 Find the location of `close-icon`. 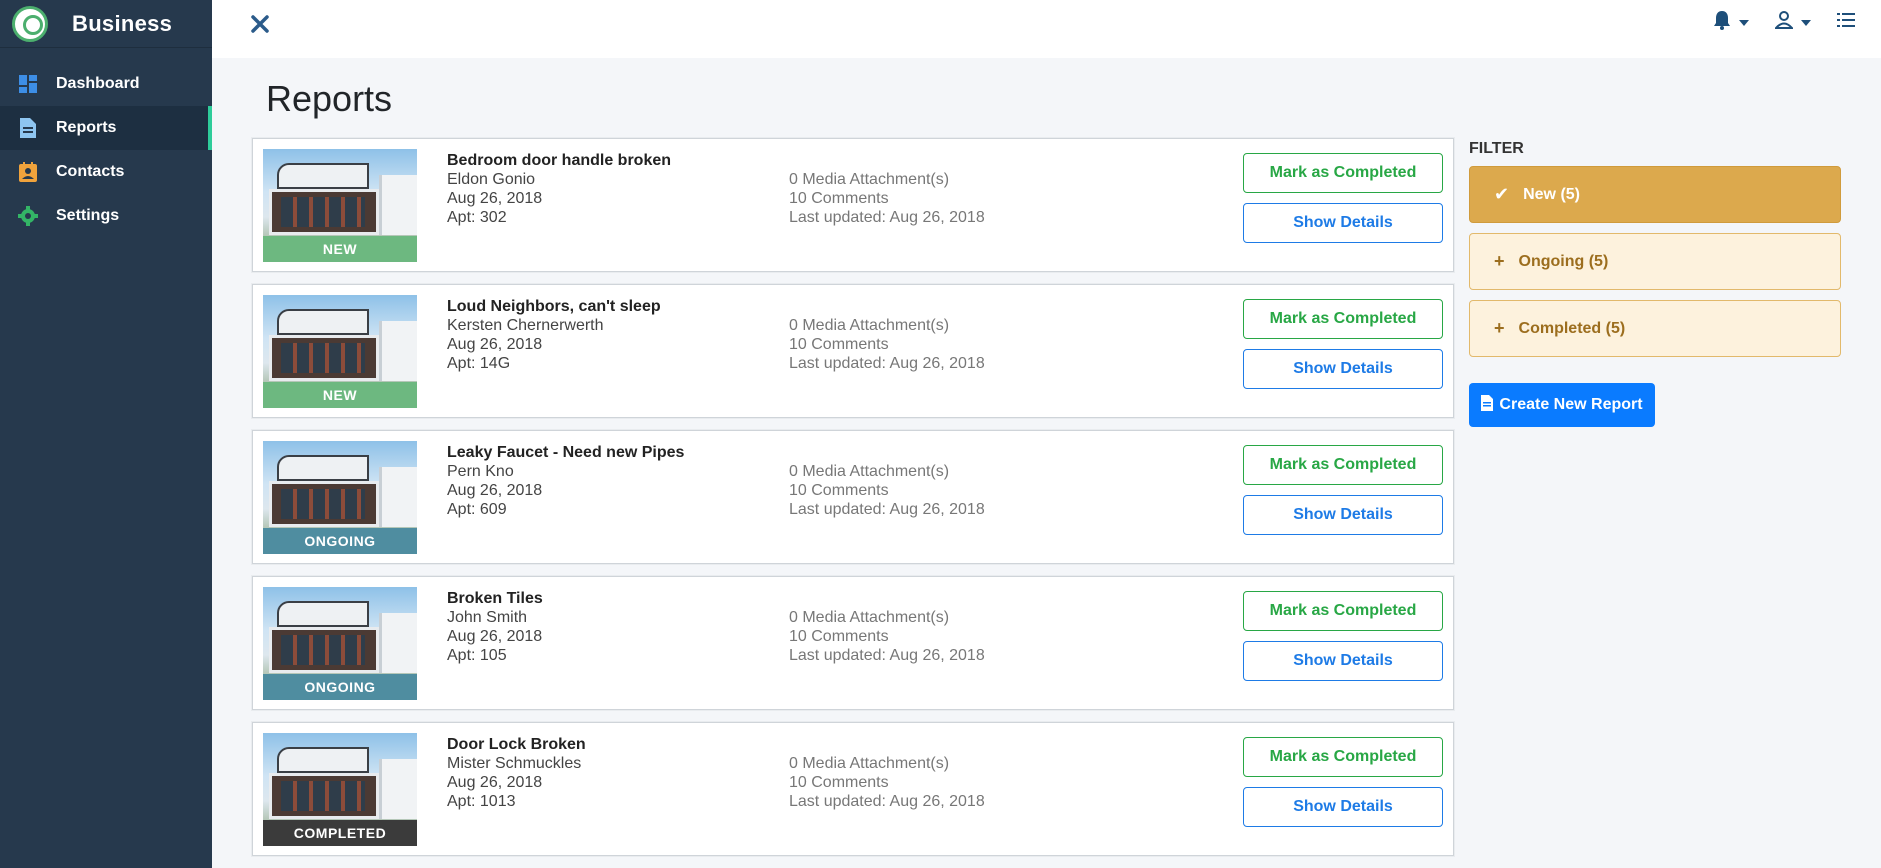

close-icon is located at coordinates (262, 26).